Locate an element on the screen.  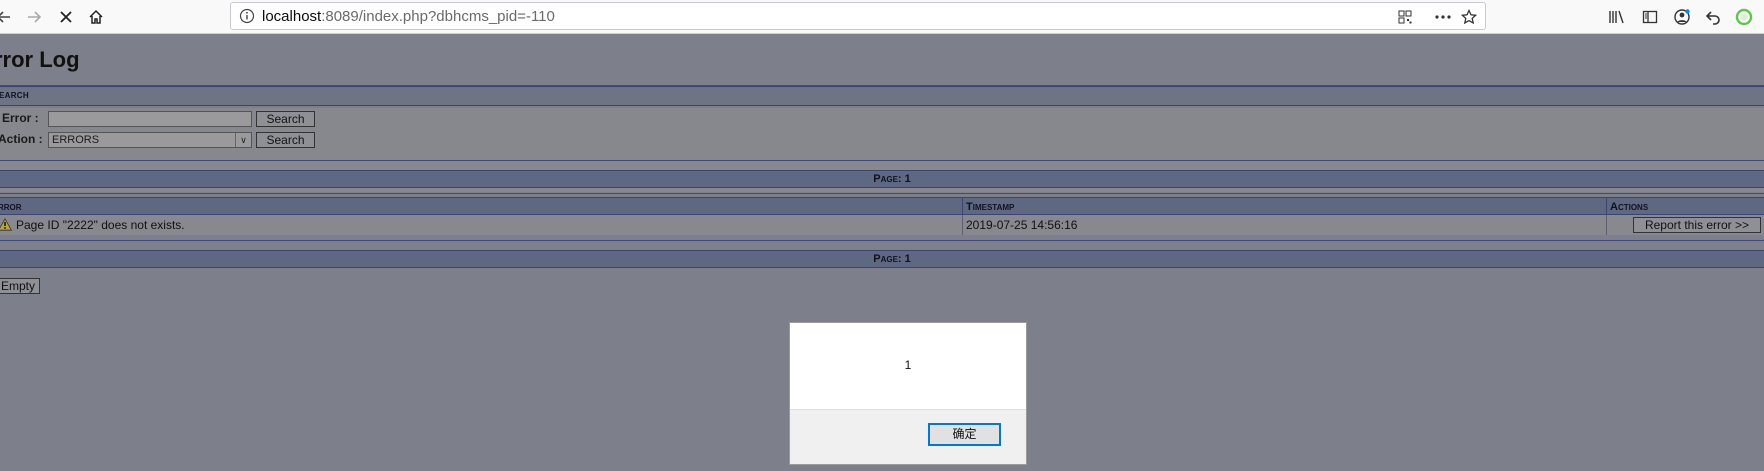
error-filter-input is located at coordinates (150, 119).